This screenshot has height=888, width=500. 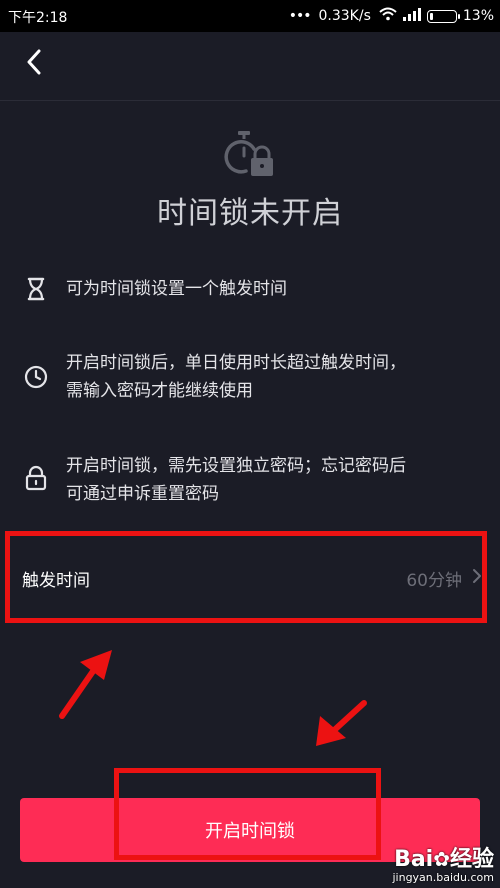 I want to click on info-text: 开启时间锁，需先设置独立密码；忘记密码后 可通过申诉重置密码, so click(x=236, y=480).